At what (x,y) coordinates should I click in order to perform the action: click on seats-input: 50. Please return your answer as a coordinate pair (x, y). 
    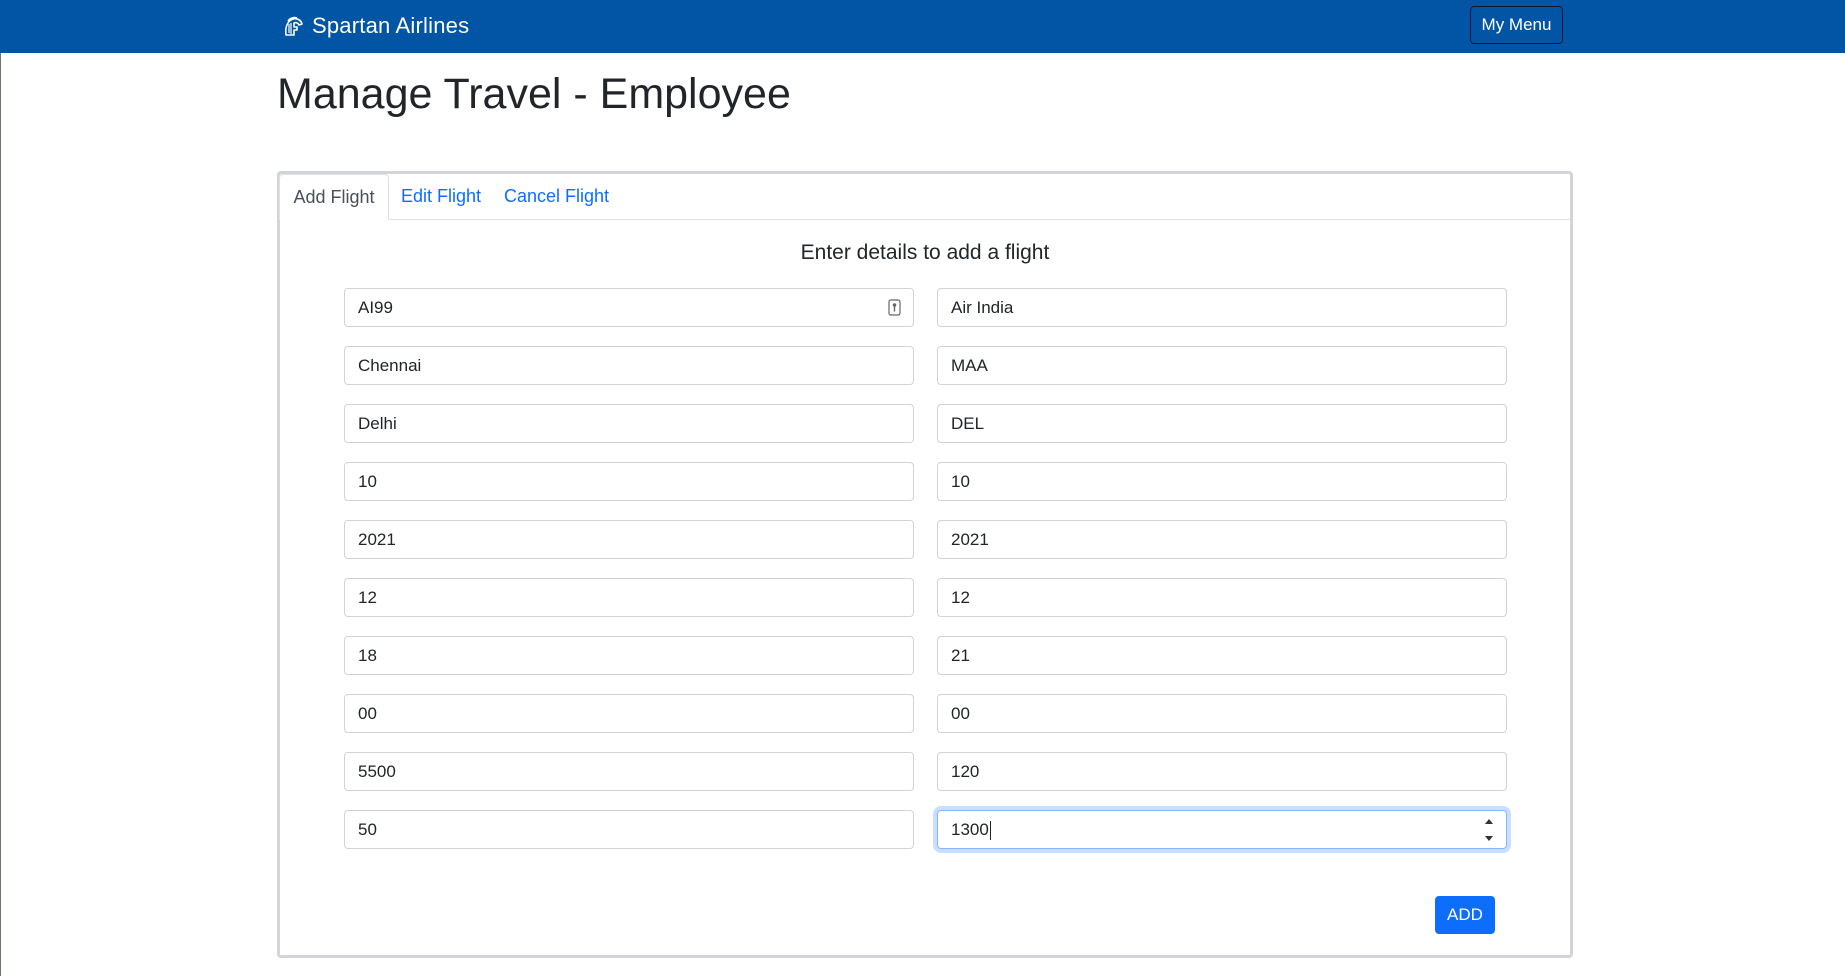
    Looking at the image, I should click on (629, 829).